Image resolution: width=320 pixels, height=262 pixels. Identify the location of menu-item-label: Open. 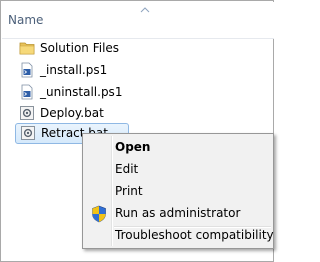
(133, 147).